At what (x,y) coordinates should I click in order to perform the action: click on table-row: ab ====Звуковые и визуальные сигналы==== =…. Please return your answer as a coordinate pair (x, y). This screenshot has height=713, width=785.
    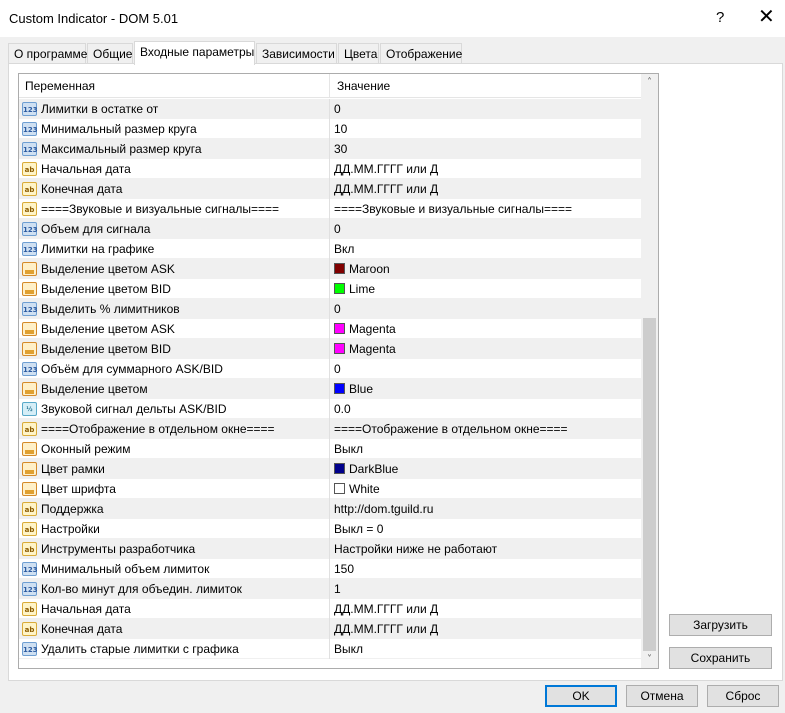
    Looking at the image, I should click on (330, 209).